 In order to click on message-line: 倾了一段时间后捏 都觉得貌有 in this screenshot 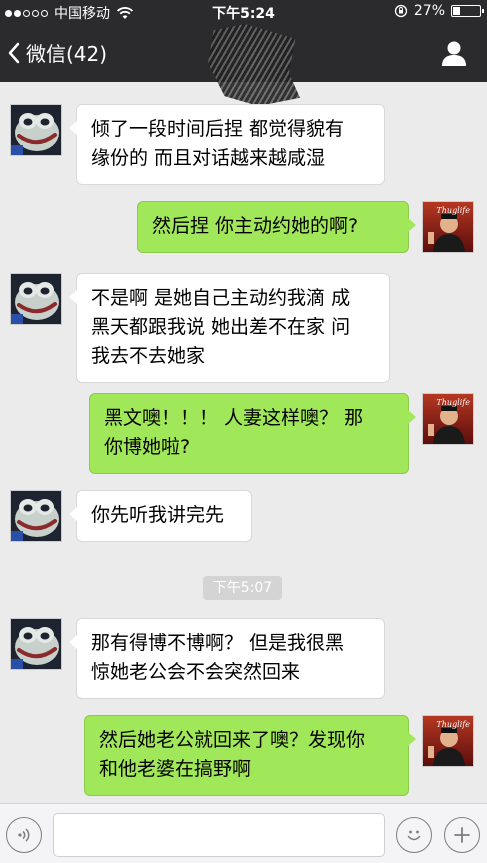, I will do `click(218, 129)`.